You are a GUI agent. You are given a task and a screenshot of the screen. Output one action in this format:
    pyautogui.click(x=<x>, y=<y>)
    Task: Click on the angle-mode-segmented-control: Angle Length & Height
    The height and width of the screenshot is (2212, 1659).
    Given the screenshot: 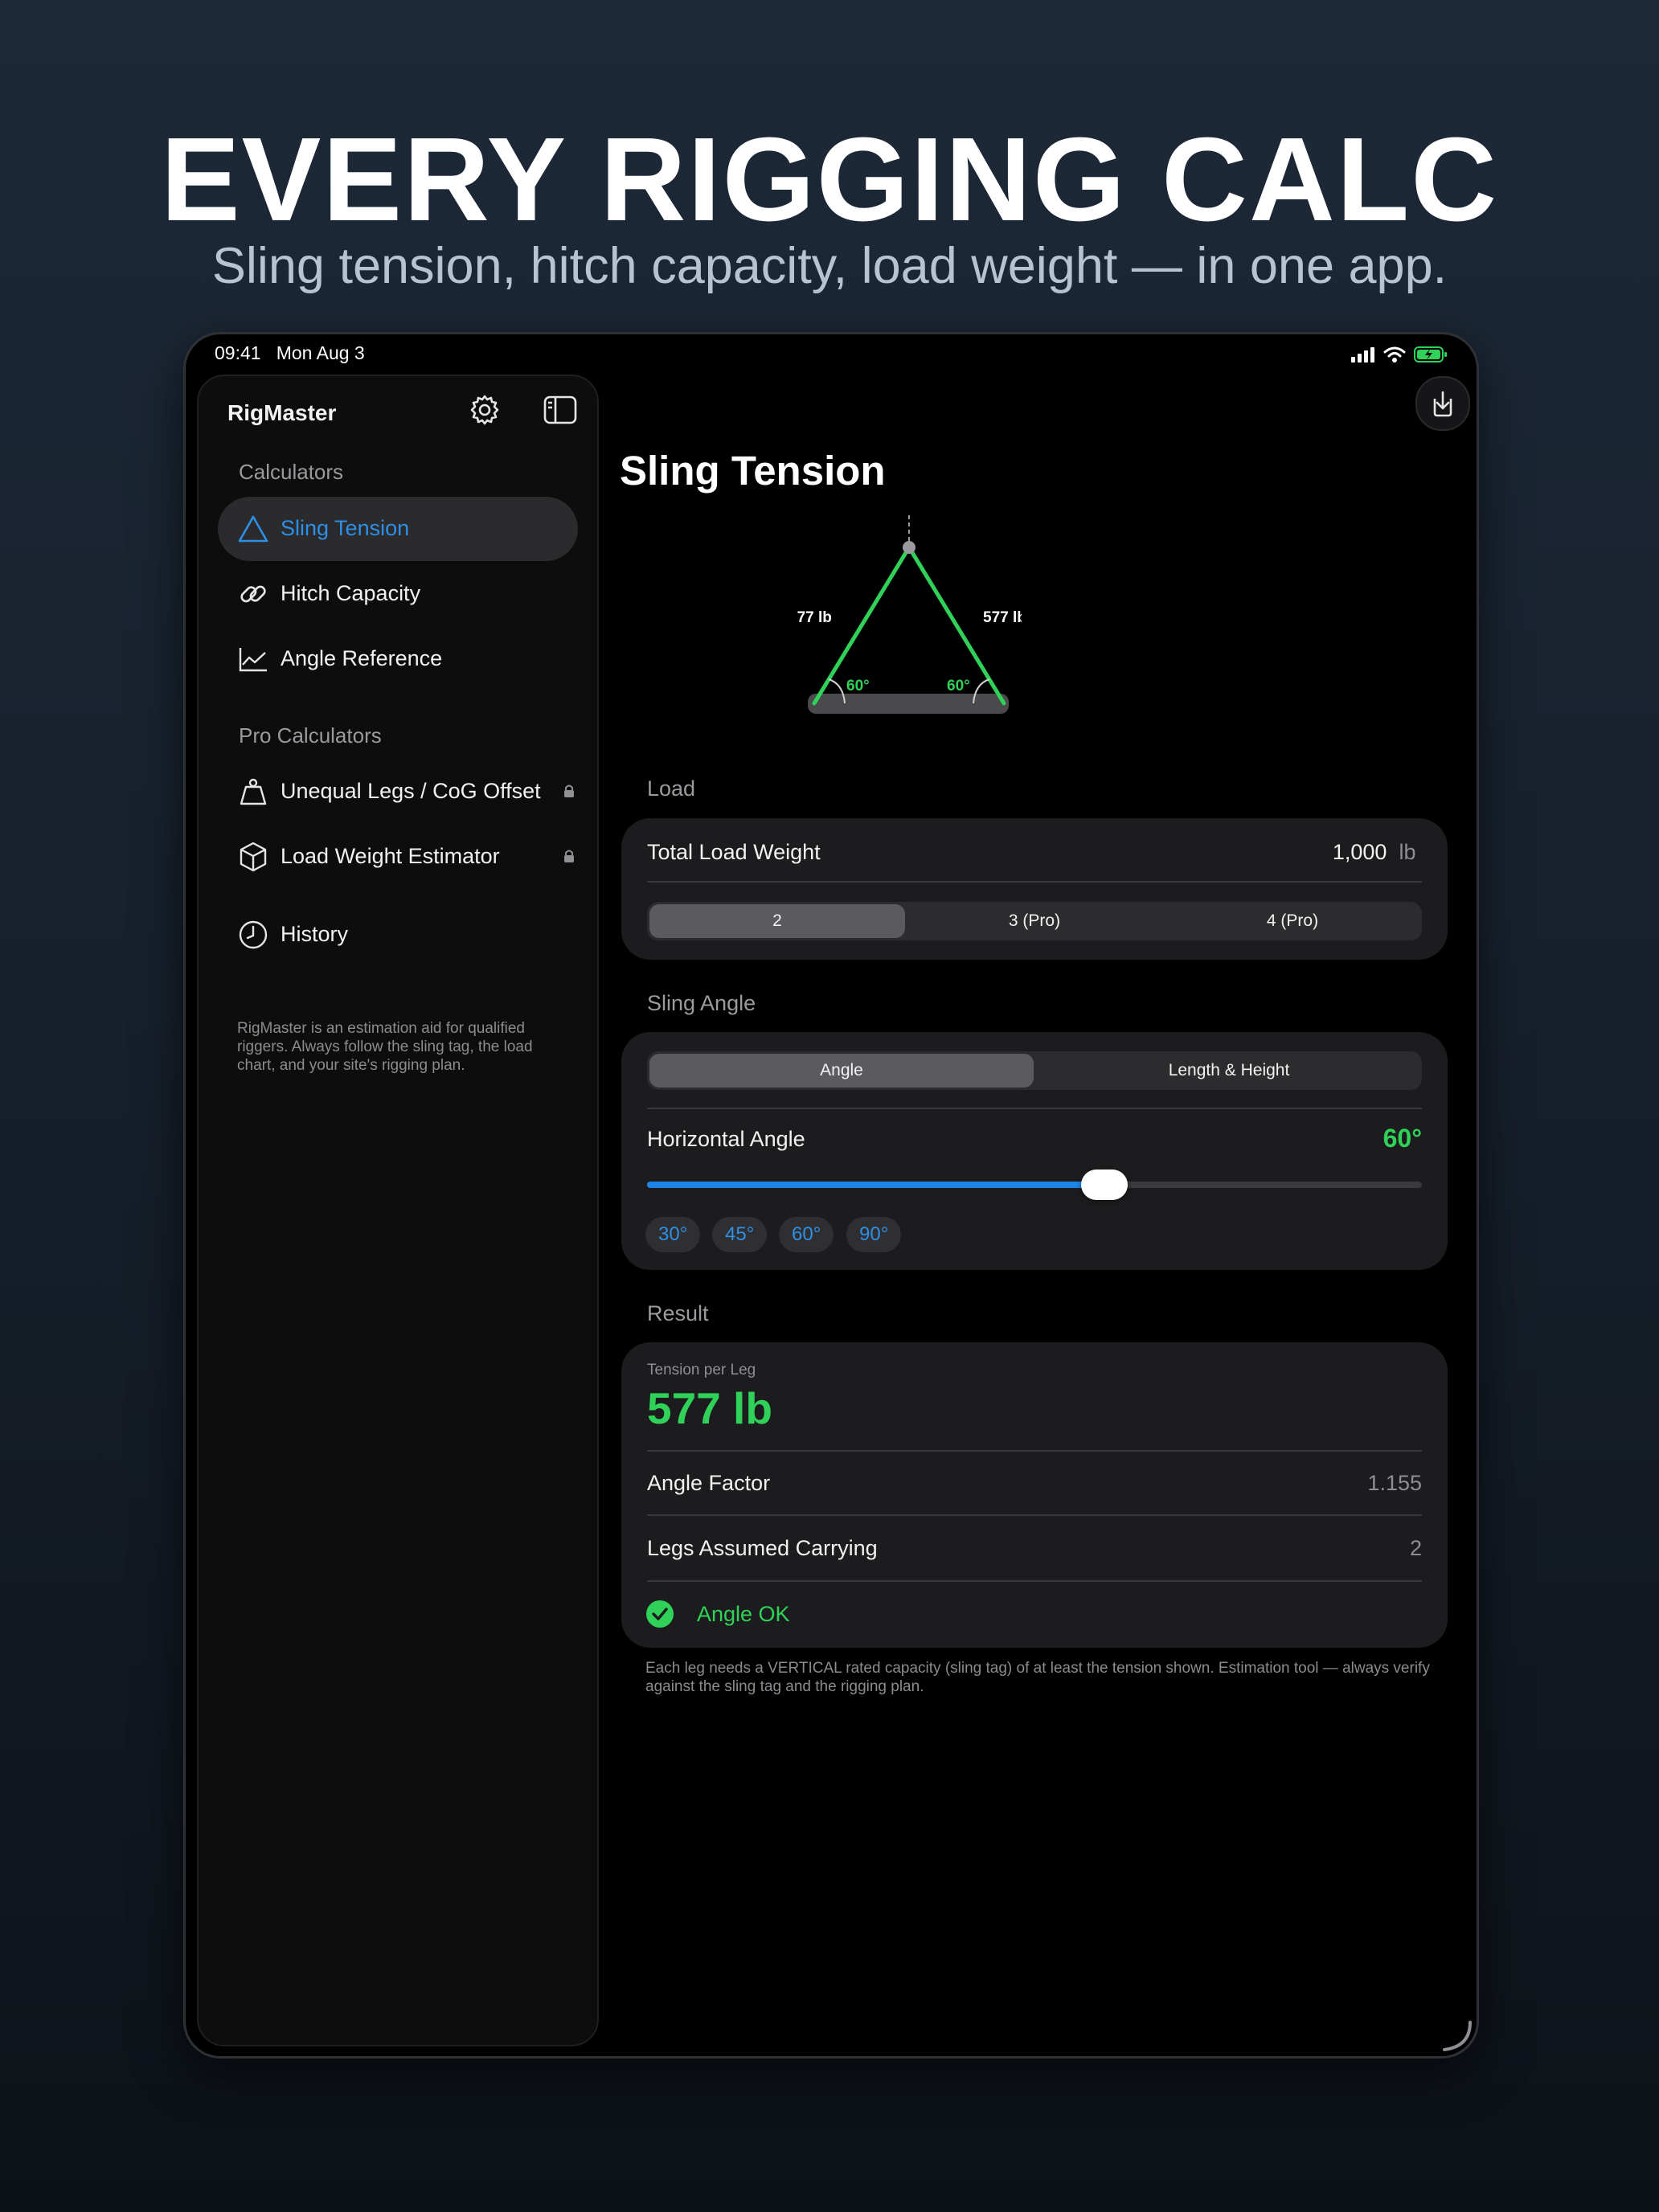 What is the action you would take?
    pyautogui.click(x=1034, y=1070)
    